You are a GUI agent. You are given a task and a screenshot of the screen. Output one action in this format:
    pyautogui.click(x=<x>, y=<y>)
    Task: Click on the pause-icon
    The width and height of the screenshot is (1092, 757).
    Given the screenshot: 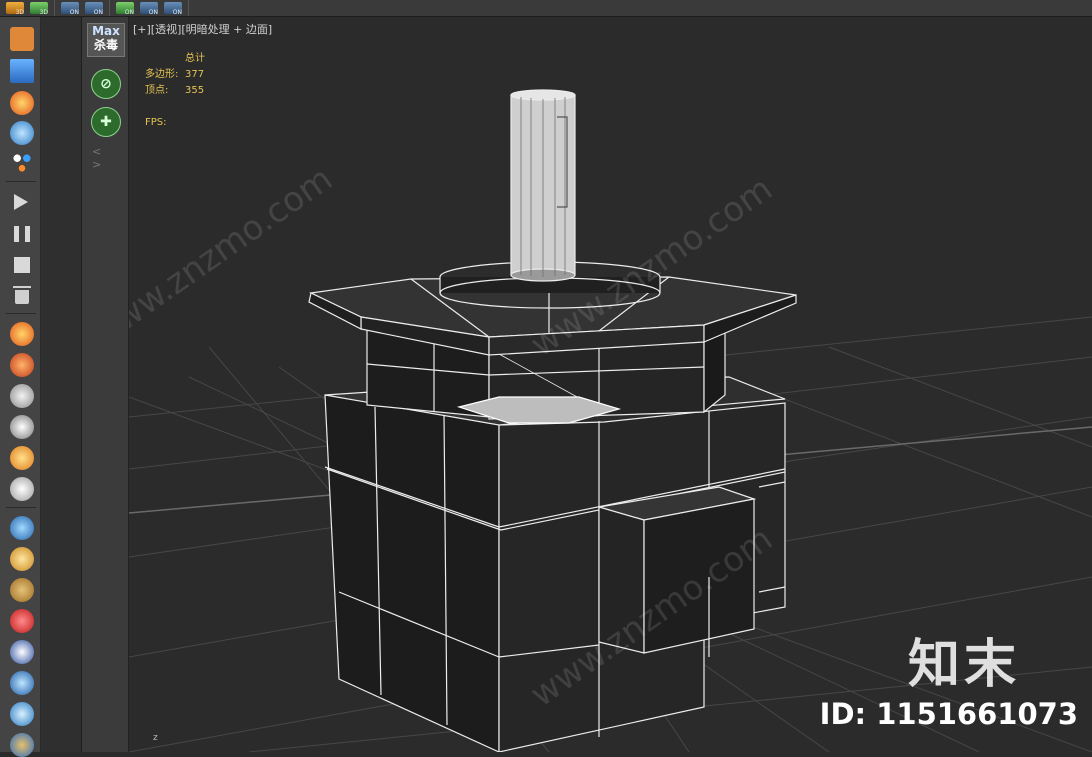 What is the action you would take?
    pyautogui.click(x=22, y=234)
    